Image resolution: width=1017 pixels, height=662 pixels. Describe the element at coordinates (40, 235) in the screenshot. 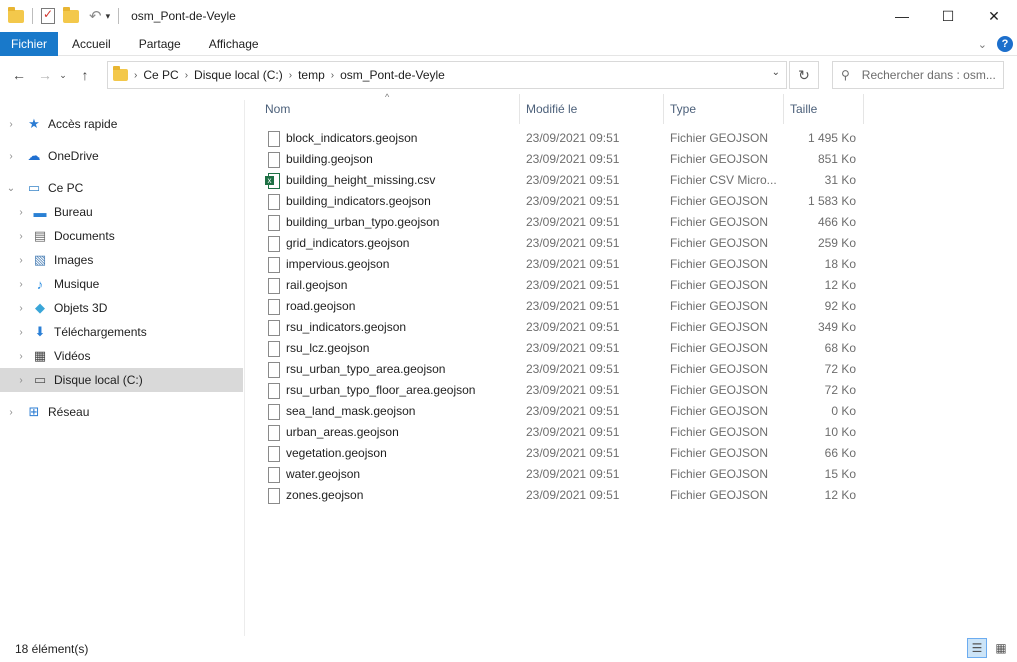

I see `documents-icon: ▤` at that location.